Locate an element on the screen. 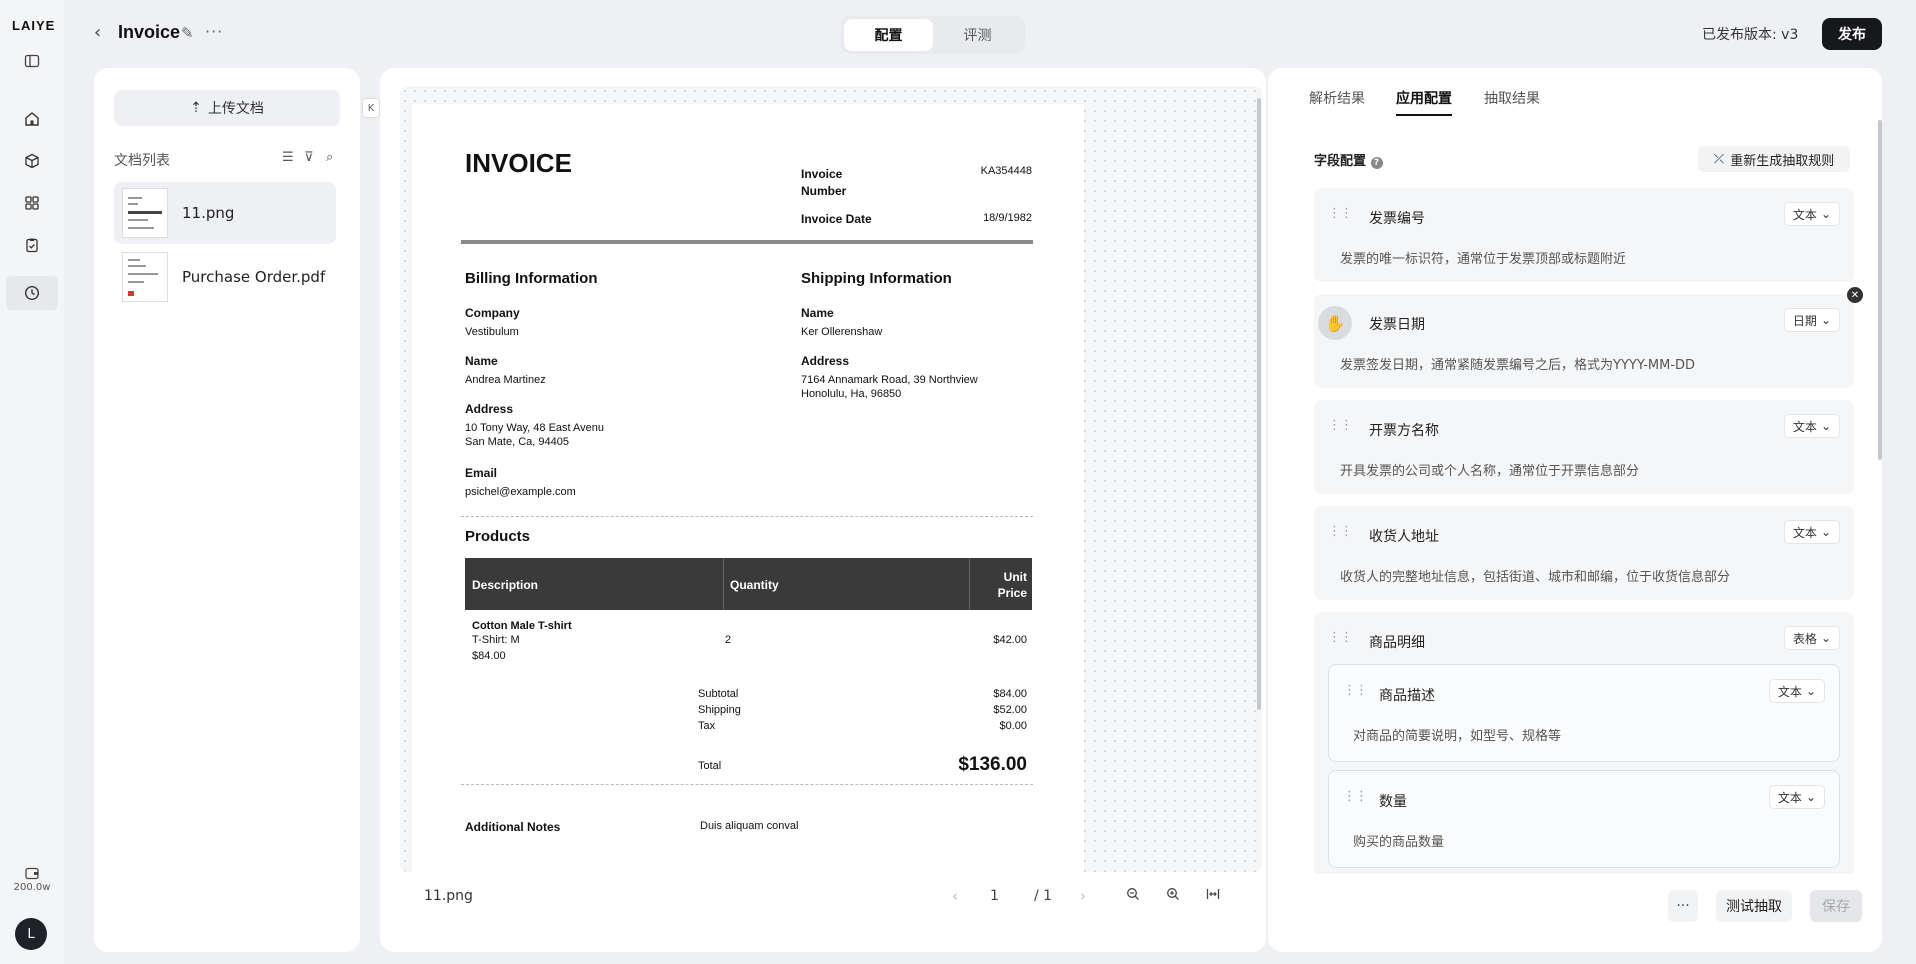  field-card: ⋮⋮ 开票方名称 文本 ⌄ 开具发票的公司或个人名称，通常位于开票信息部分 is located at coordinates (1584, 447).